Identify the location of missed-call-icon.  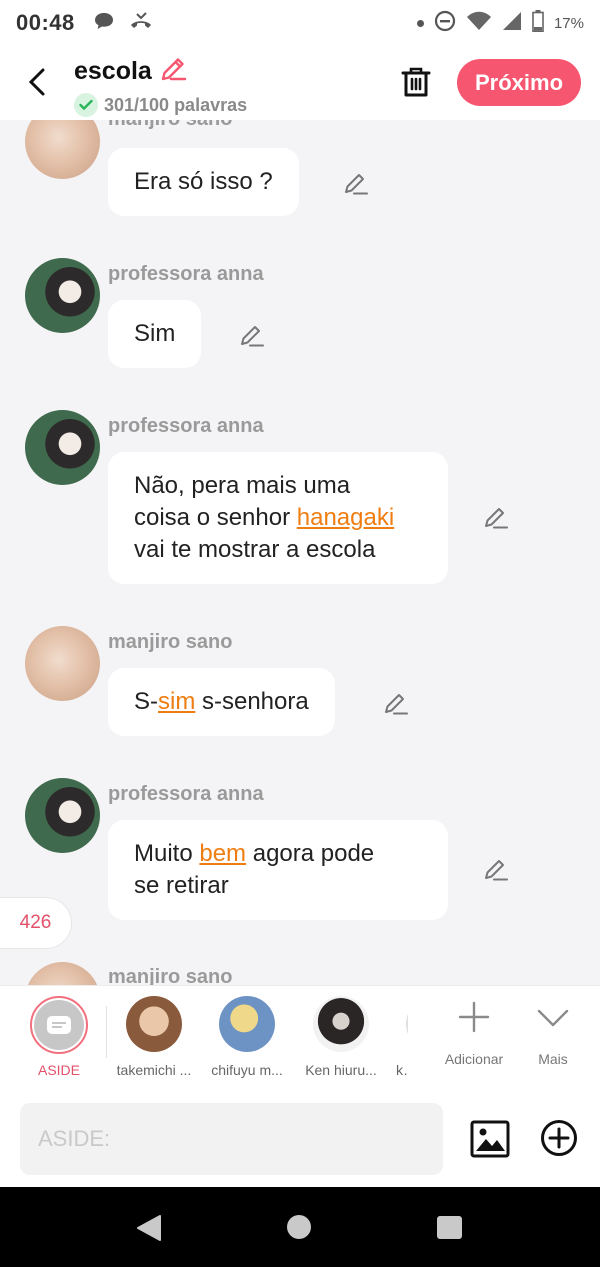
(141, 23).